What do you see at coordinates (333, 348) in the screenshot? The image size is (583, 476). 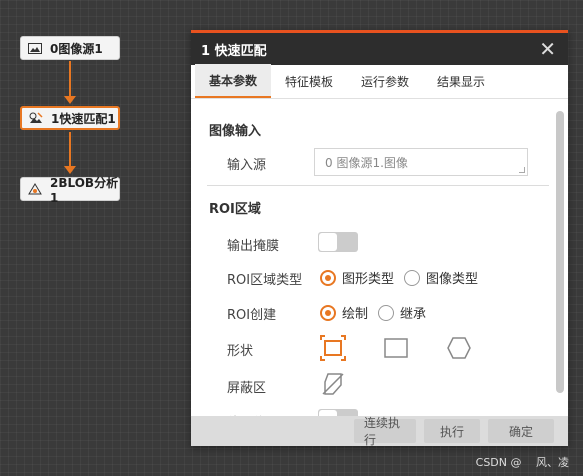 I see `rectangle-rotated-icon` at bounding box center [333, 348].